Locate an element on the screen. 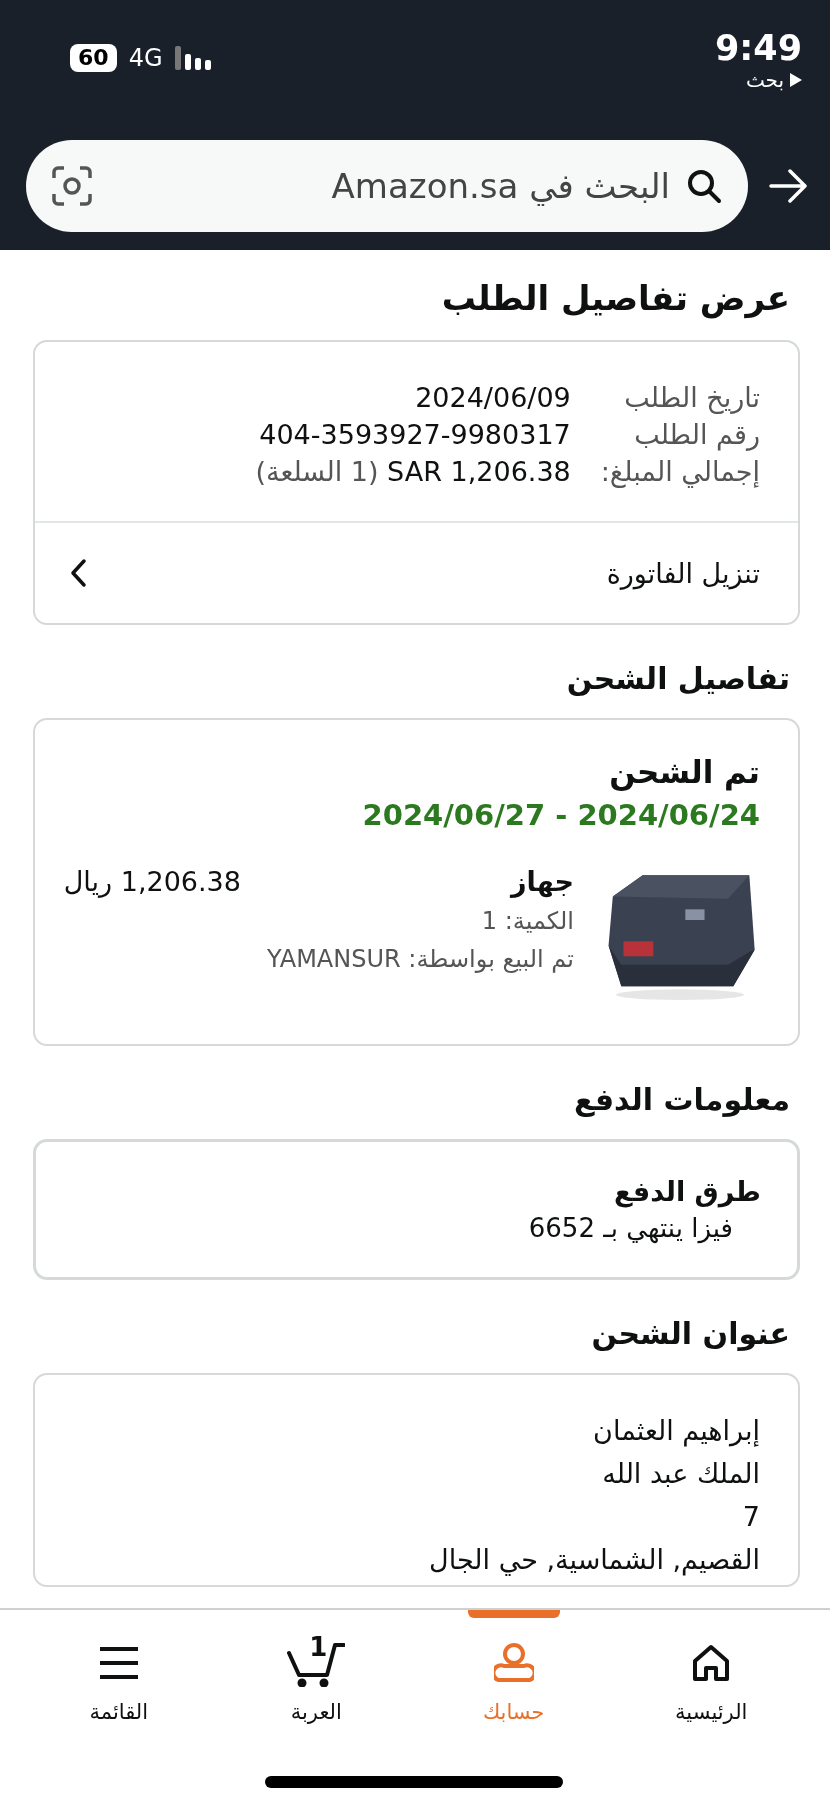  search-icon is located at coordinates (704, 186).